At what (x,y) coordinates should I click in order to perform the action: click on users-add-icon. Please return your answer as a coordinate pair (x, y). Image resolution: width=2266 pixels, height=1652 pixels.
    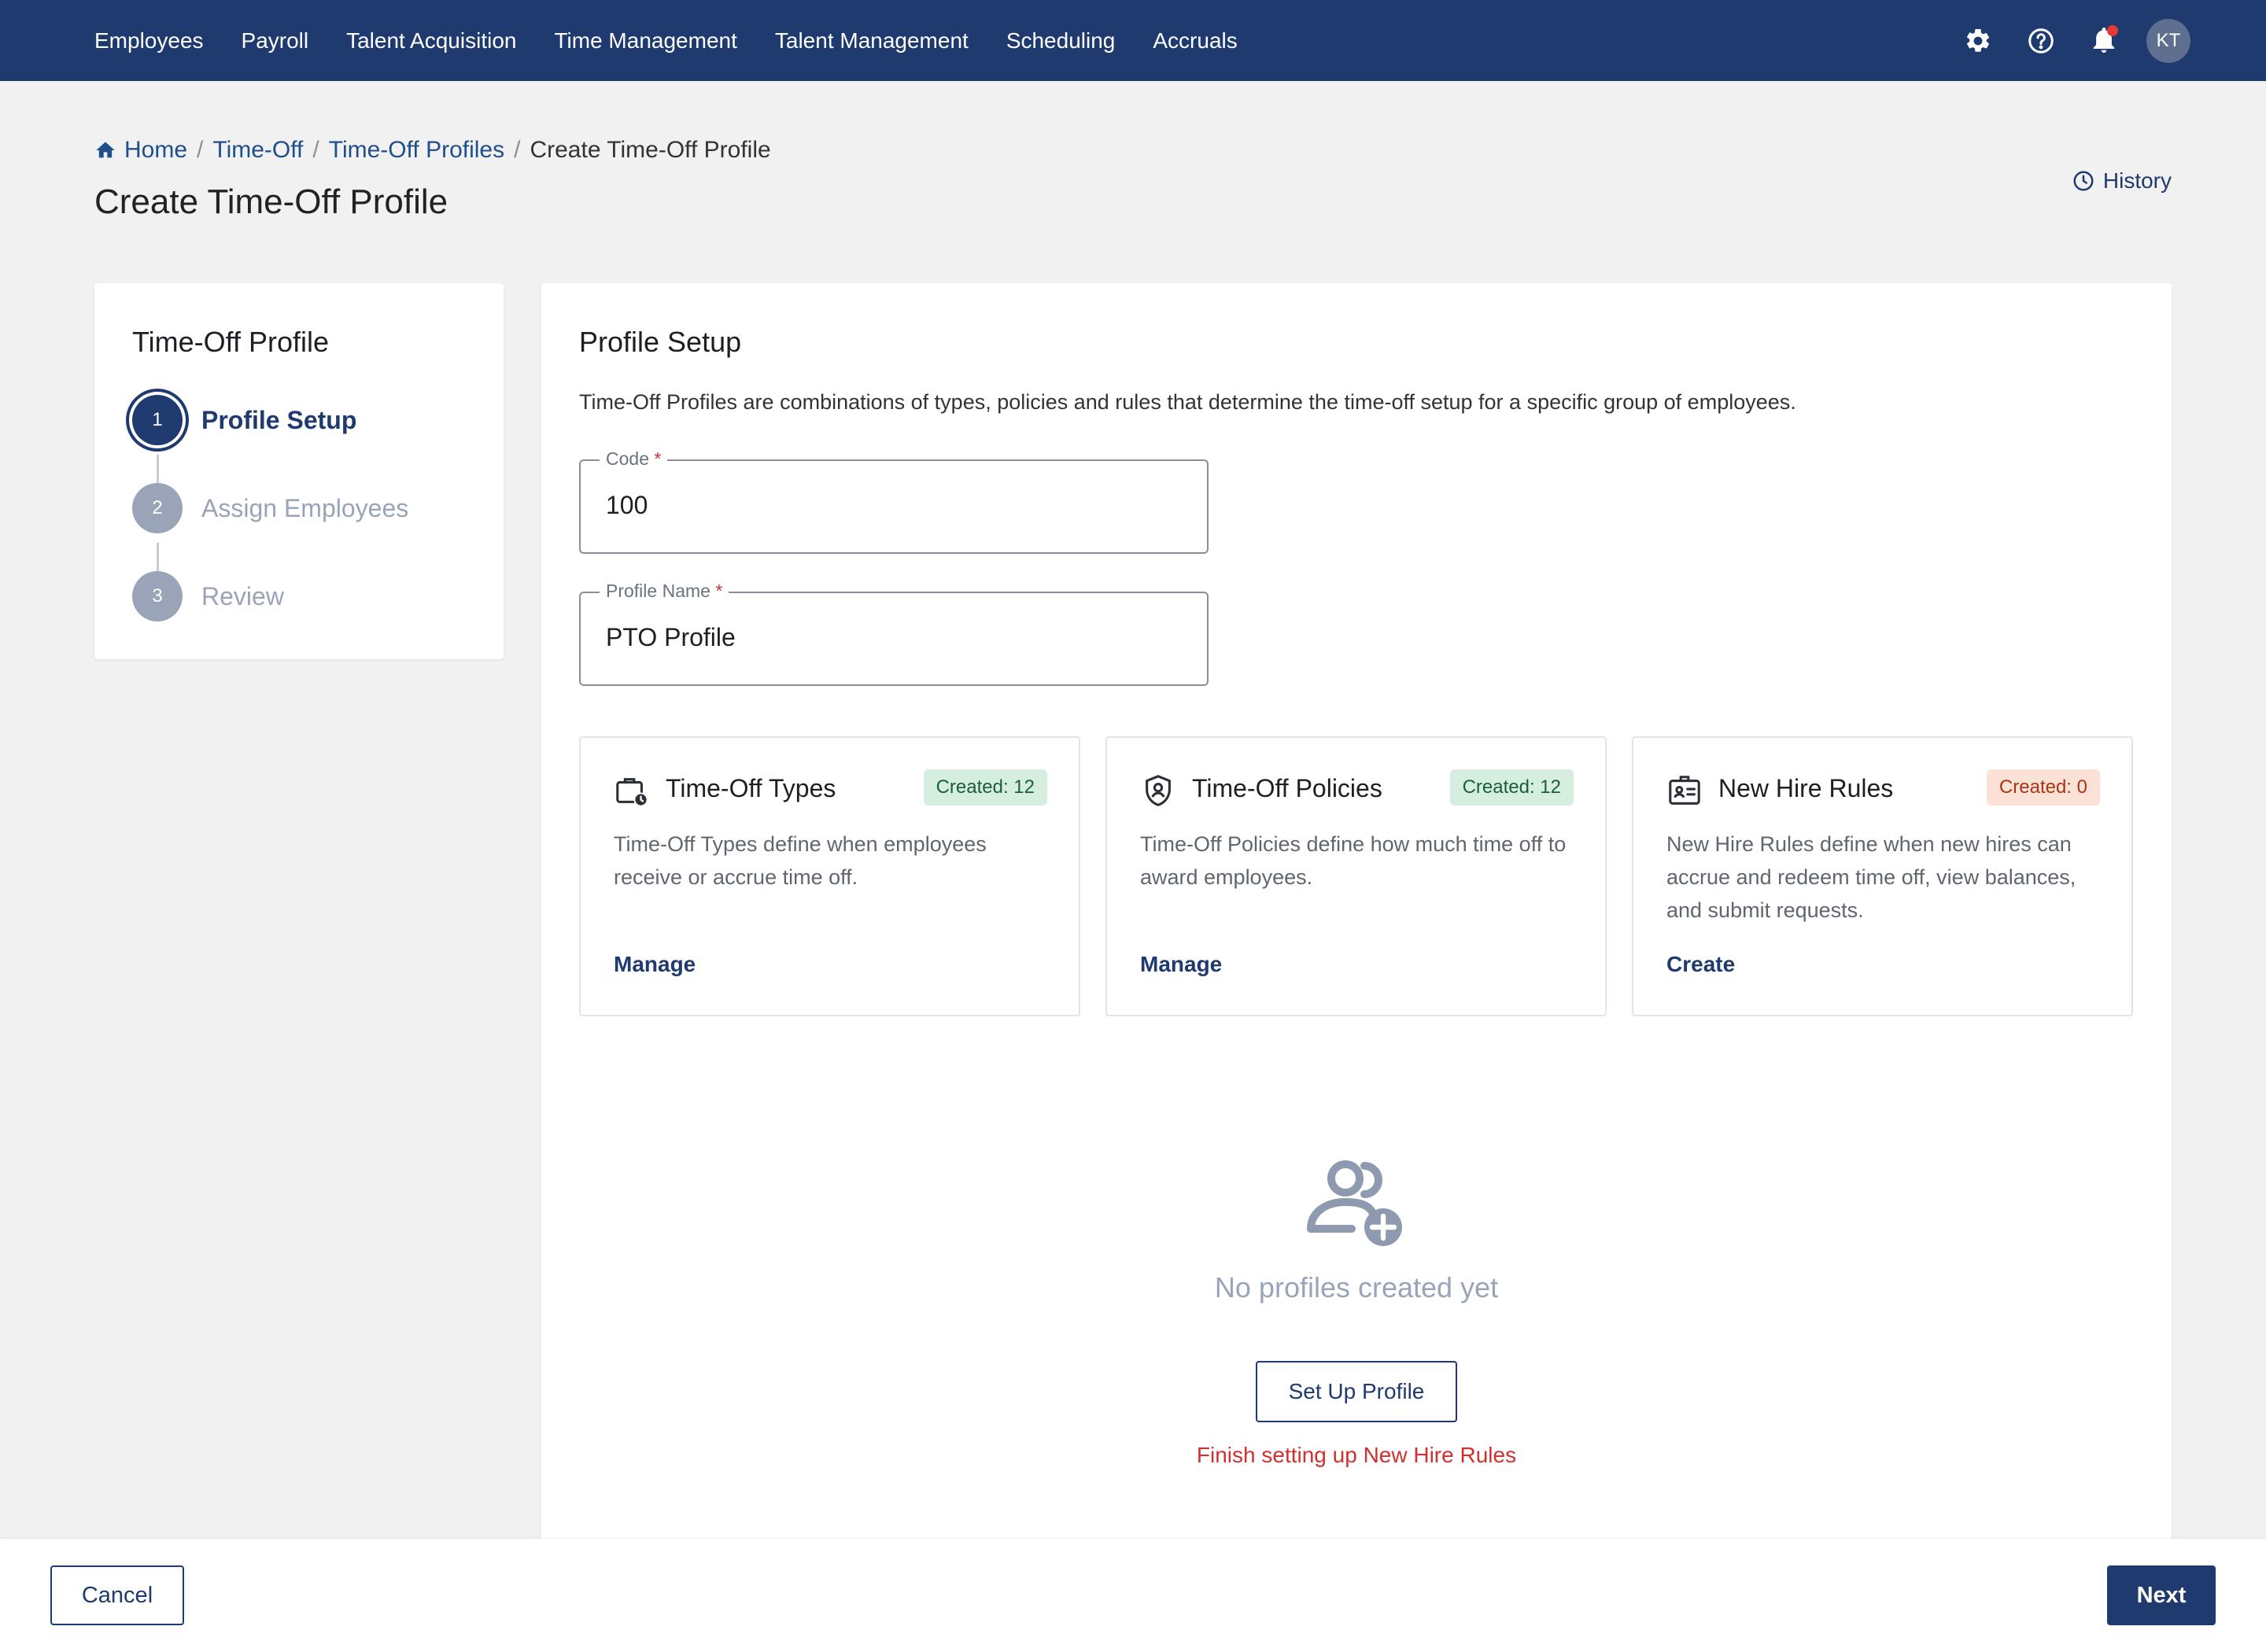
    Looking at the image, I should click on (1354, 1203).